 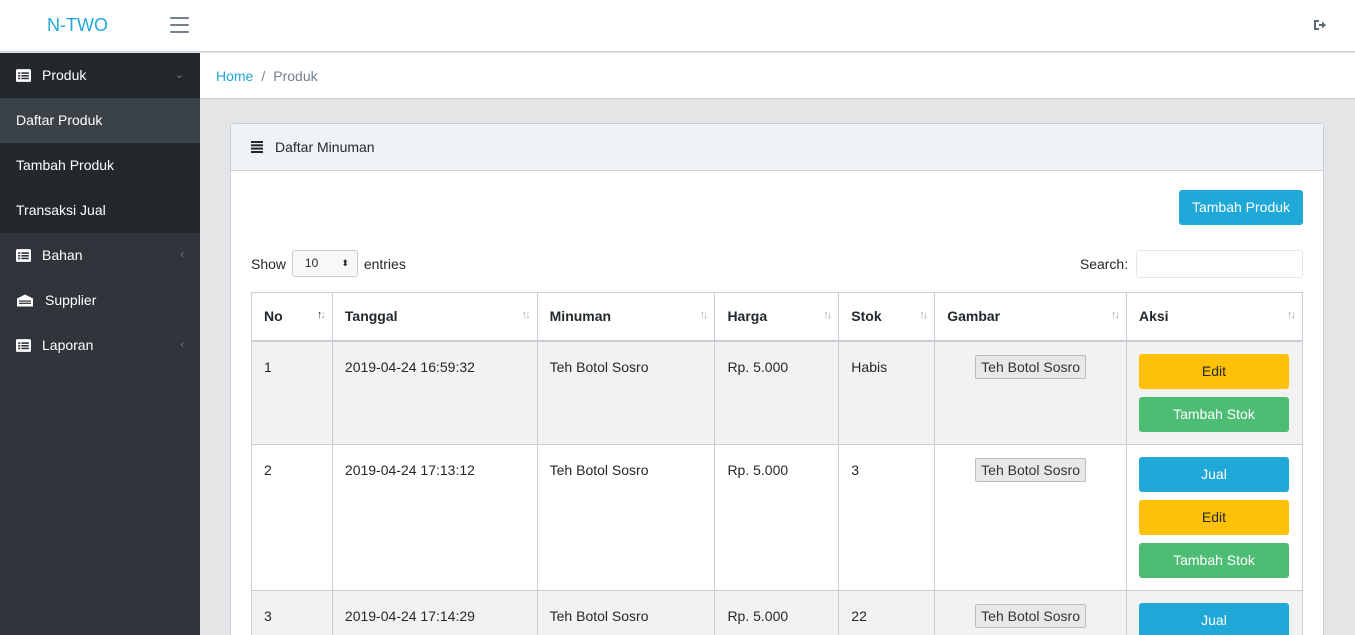 I want to click on sidebar-item-label: Supplier, so click(x=71, y=300).